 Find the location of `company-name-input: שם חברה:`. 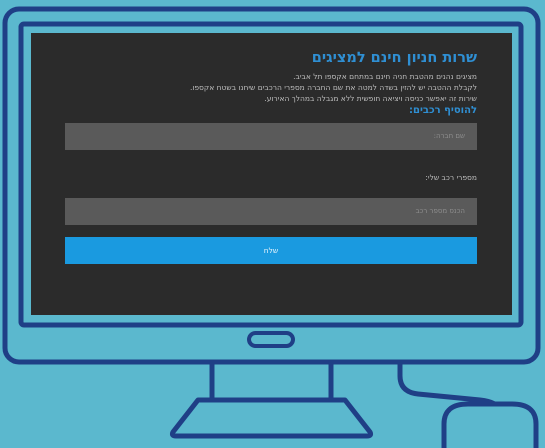

company-name-input: שם חברה: is located at coordinates (271, 136).